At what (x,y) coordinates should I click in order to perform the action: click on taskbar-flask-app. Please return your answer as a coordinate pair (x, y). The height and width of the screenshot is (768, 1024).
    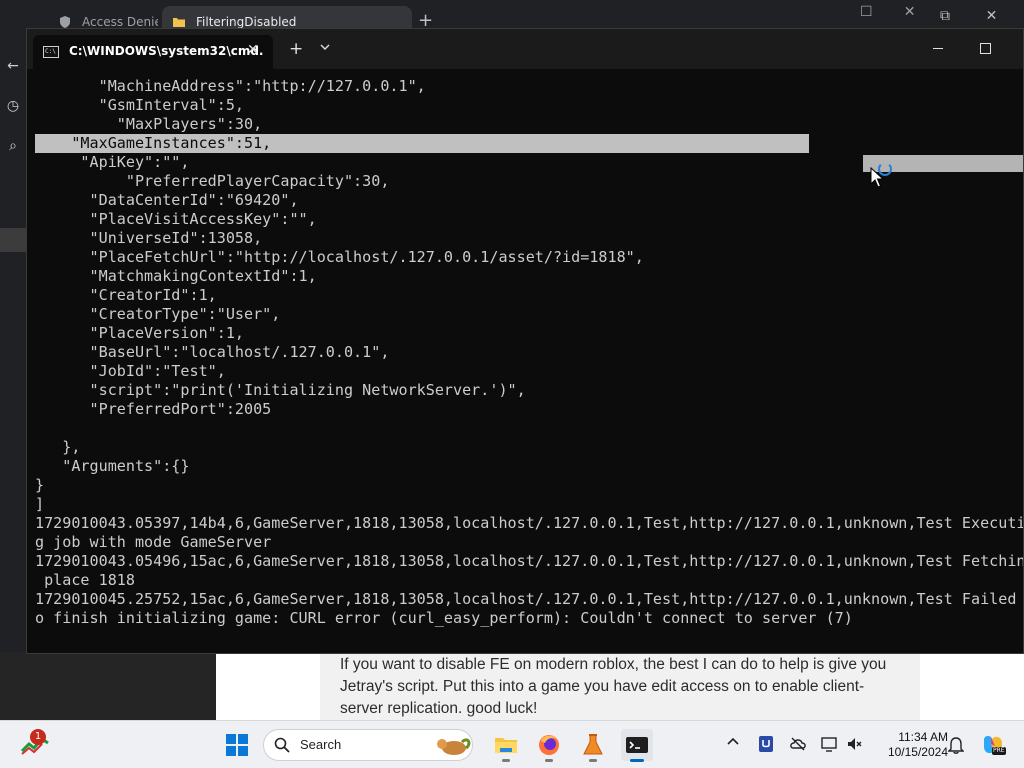
    Looking at the image, I should click on (593, 745).